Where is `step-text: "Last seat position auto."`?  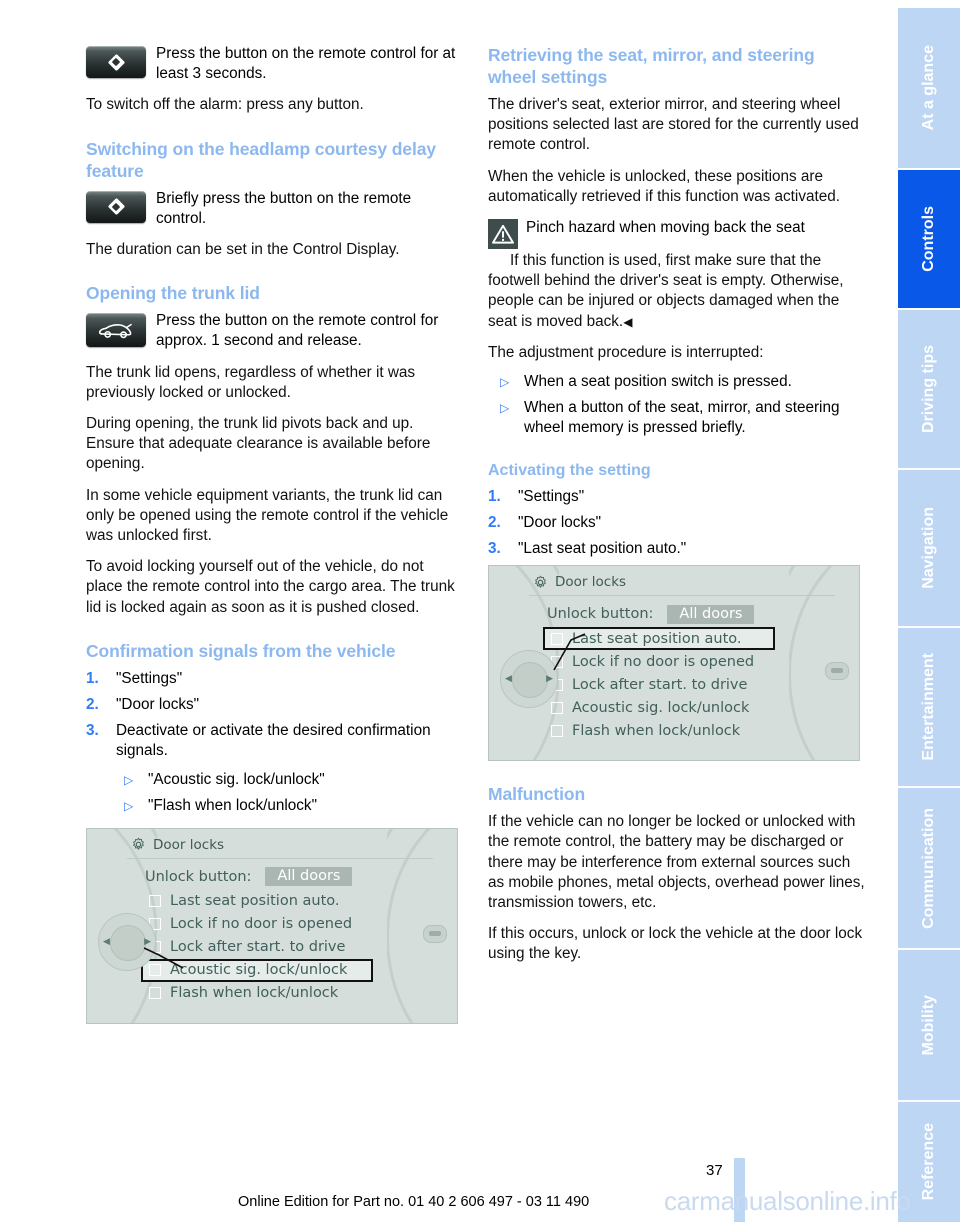 step-text: "Last seat position auto." is located at coordinates (602, 548).